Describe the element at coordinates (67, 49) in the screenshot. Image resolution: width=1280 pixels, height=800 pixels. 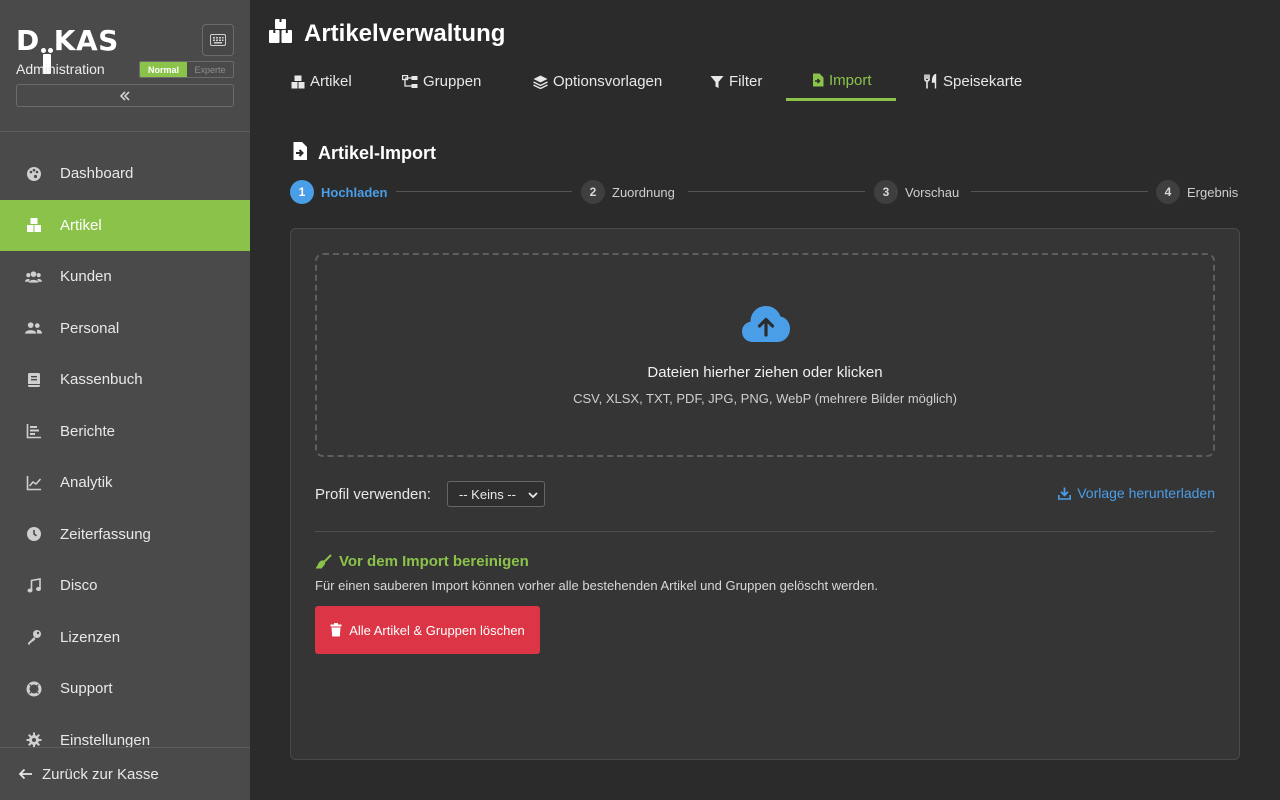
I see `brand-logo: D KAS` at that location.